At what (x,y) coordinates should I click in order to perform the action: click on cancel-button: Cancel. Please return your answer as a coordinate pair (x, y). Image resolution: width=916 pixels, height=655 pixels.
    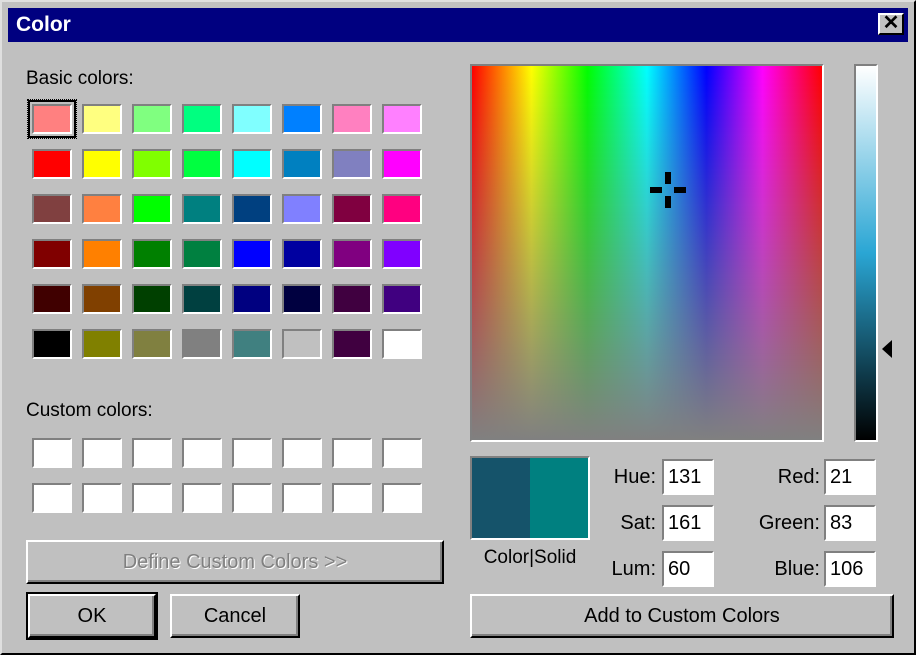
    Looking at the image, I should click on (235, 616).